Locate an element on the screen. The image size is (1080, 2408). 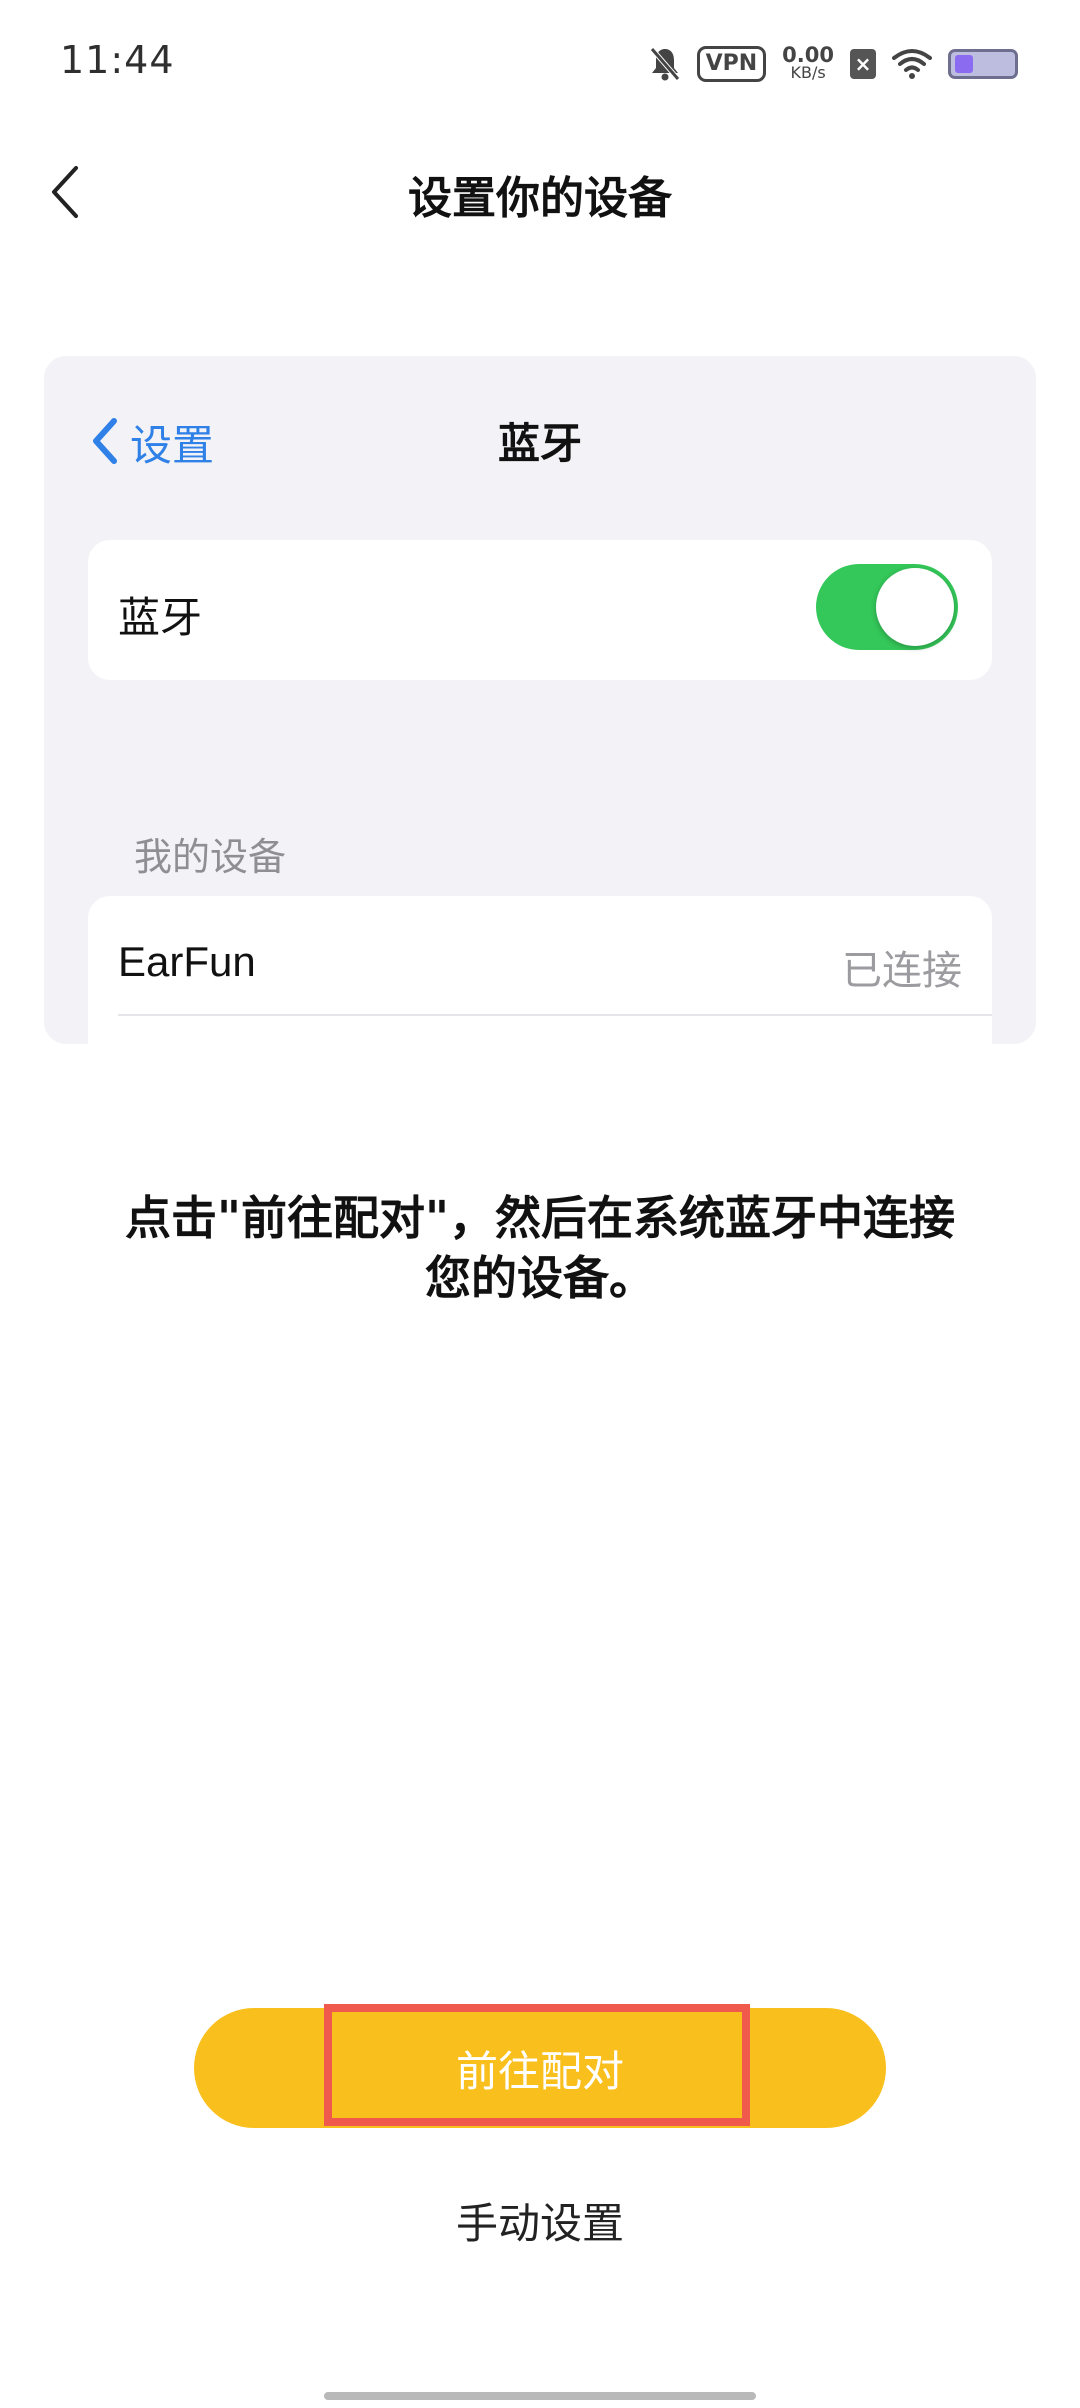
device-divider is located at coordinates (555, 1015).